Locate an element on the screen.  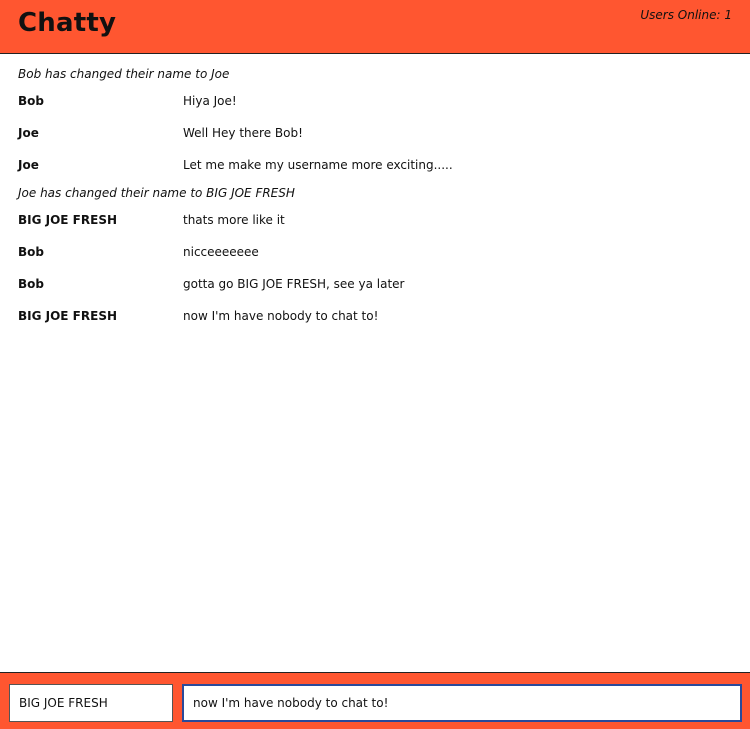
navbar: Chatty Users Online: 1 is located at coordinates (375, 27).